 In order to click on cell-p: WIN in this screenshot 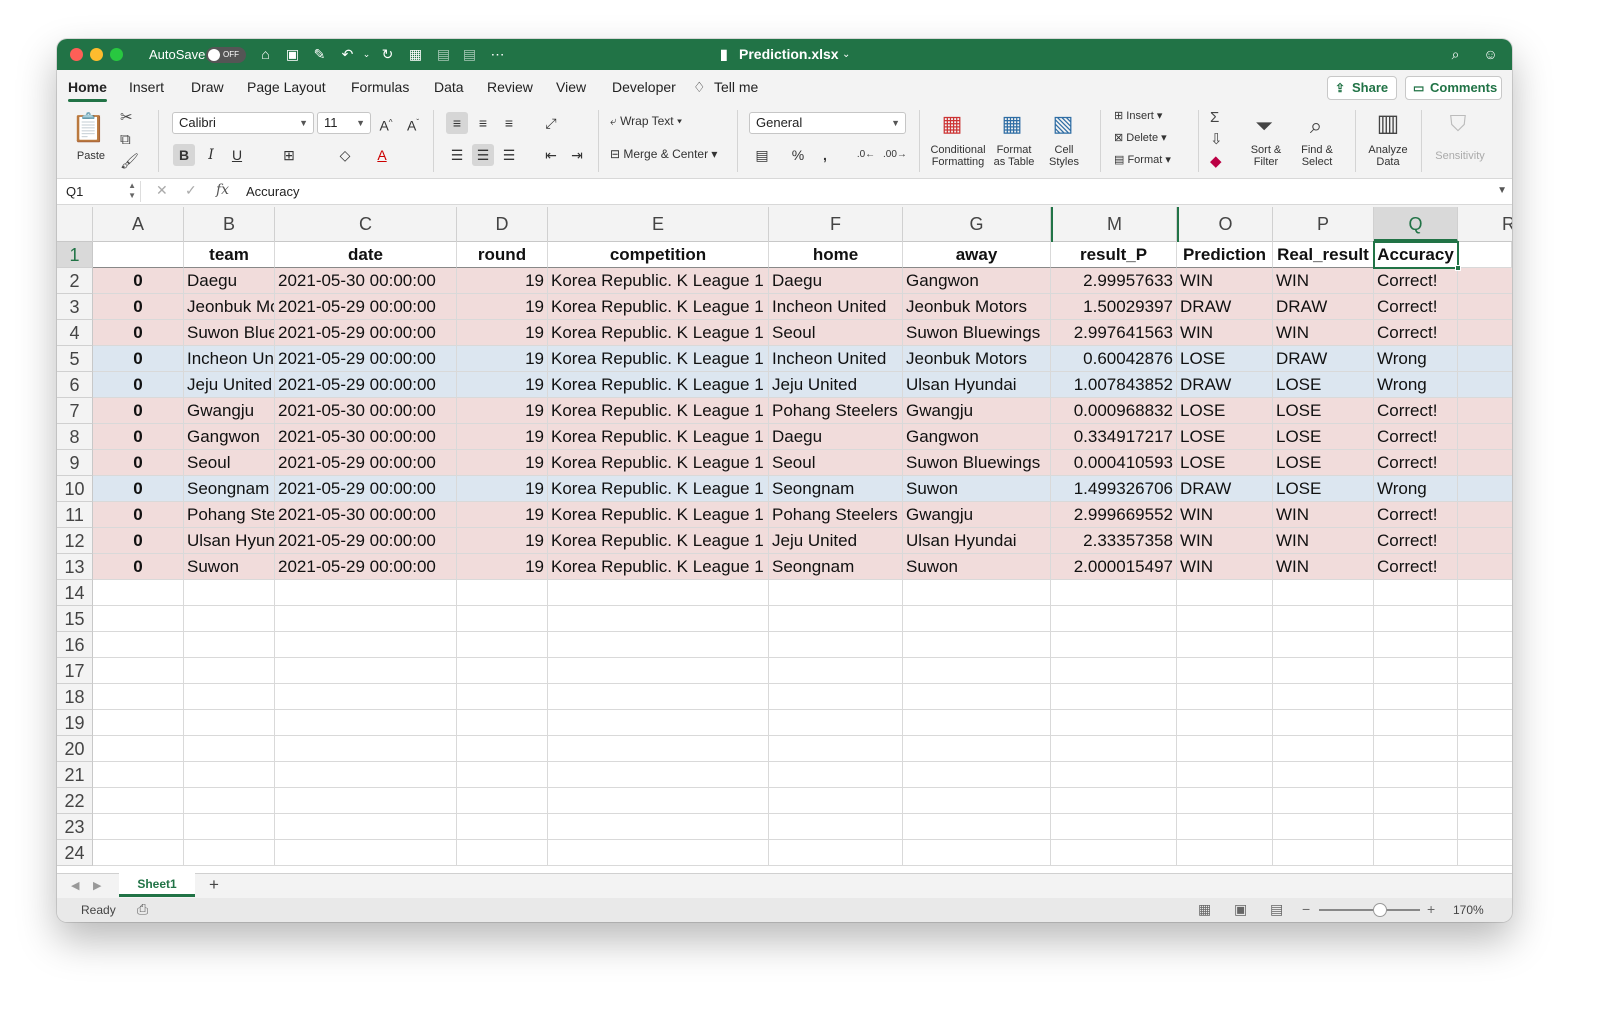, I will do `click(1323, 567)`.